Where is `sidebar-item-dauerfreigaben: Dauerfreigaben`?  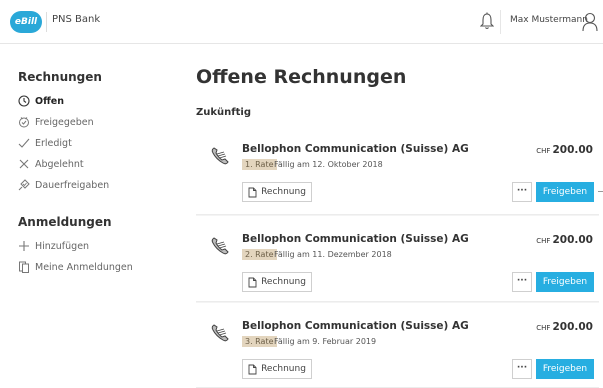
sidebar-item-dauerfreigaben: Dauerfreigaben is located at coordinates (63, 185).